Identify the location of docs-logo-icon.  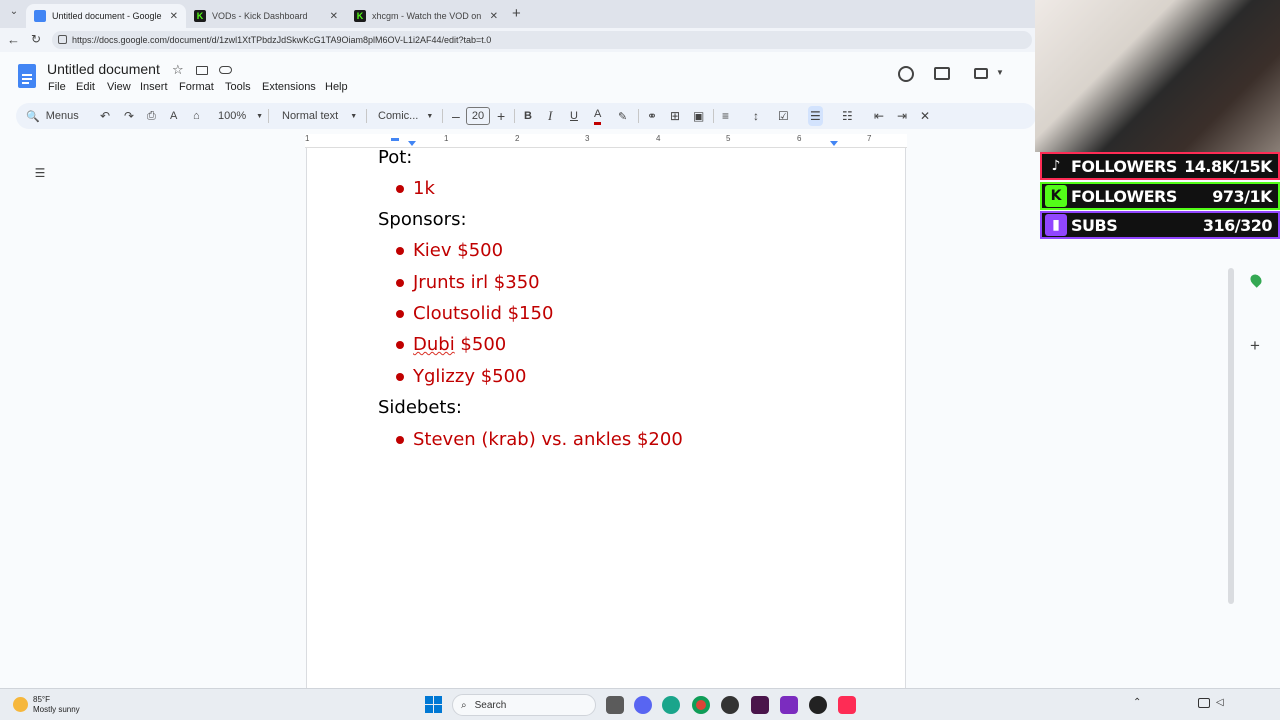
(27, 76).